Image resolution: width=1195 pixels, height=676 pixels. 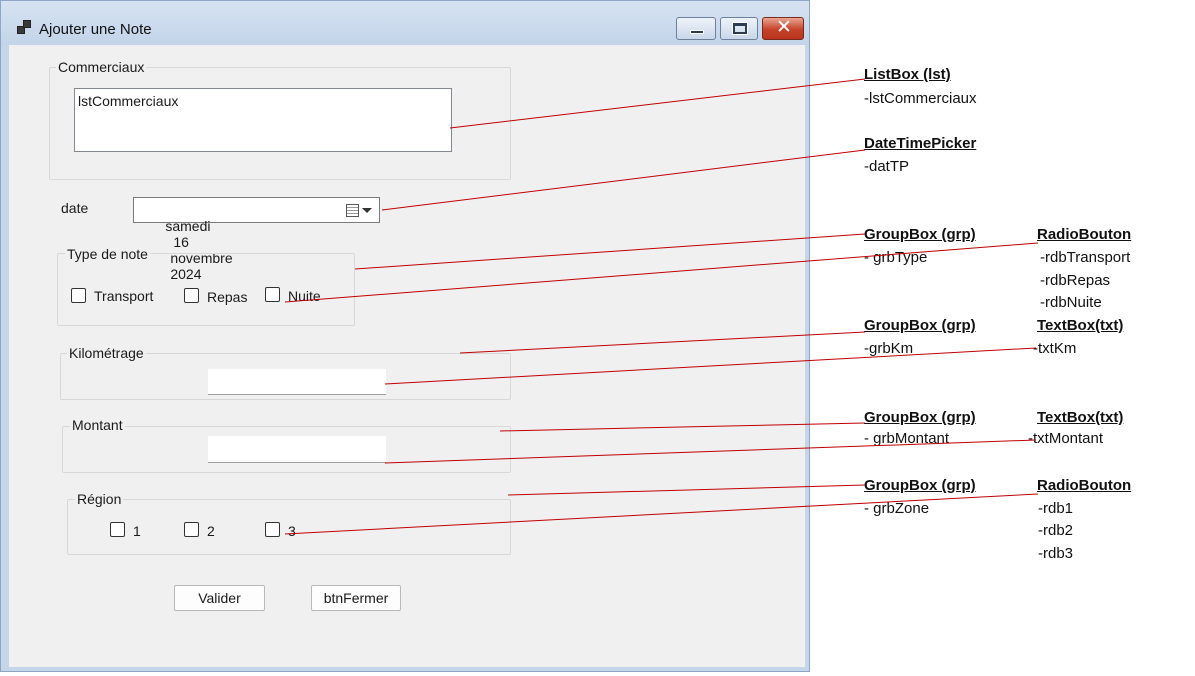 What do you see at coordinates (1084, 485) in the screenshot?
I see `annotation-rdbzone-head: RadioBouton` at bounding box center [1084, 485].